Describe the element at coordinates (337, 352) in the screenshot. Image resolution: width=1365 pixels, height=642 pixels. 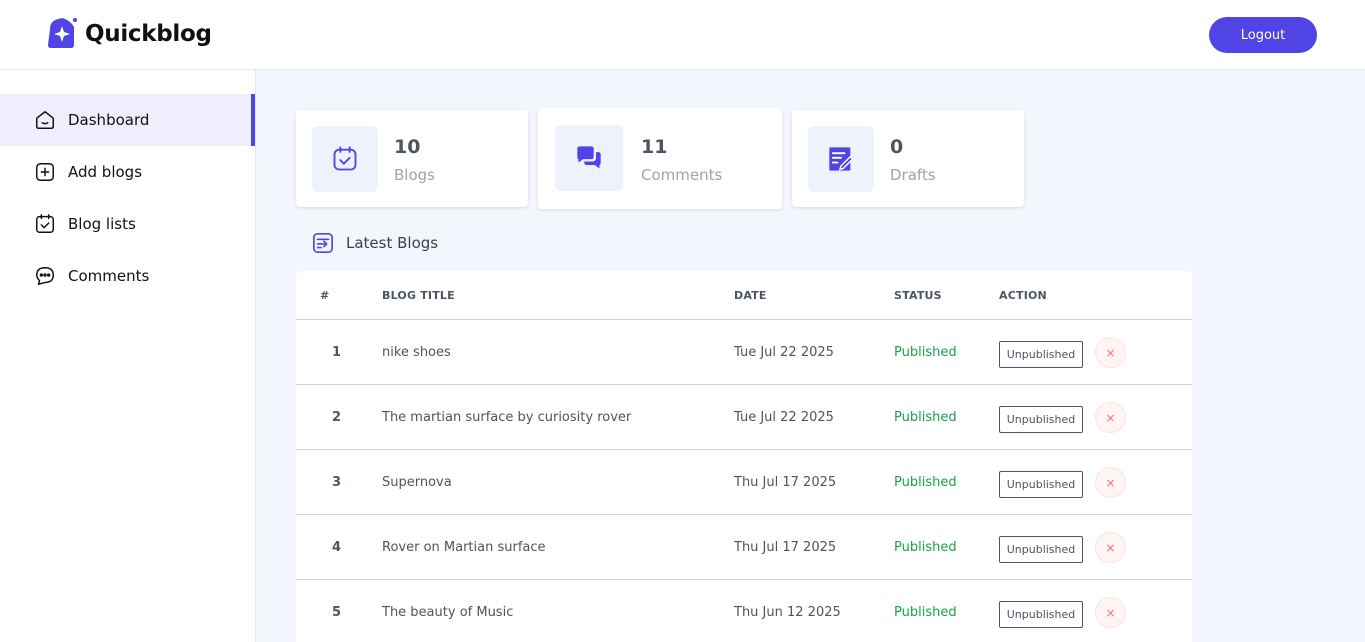
I see `row-number: 1` at that location.